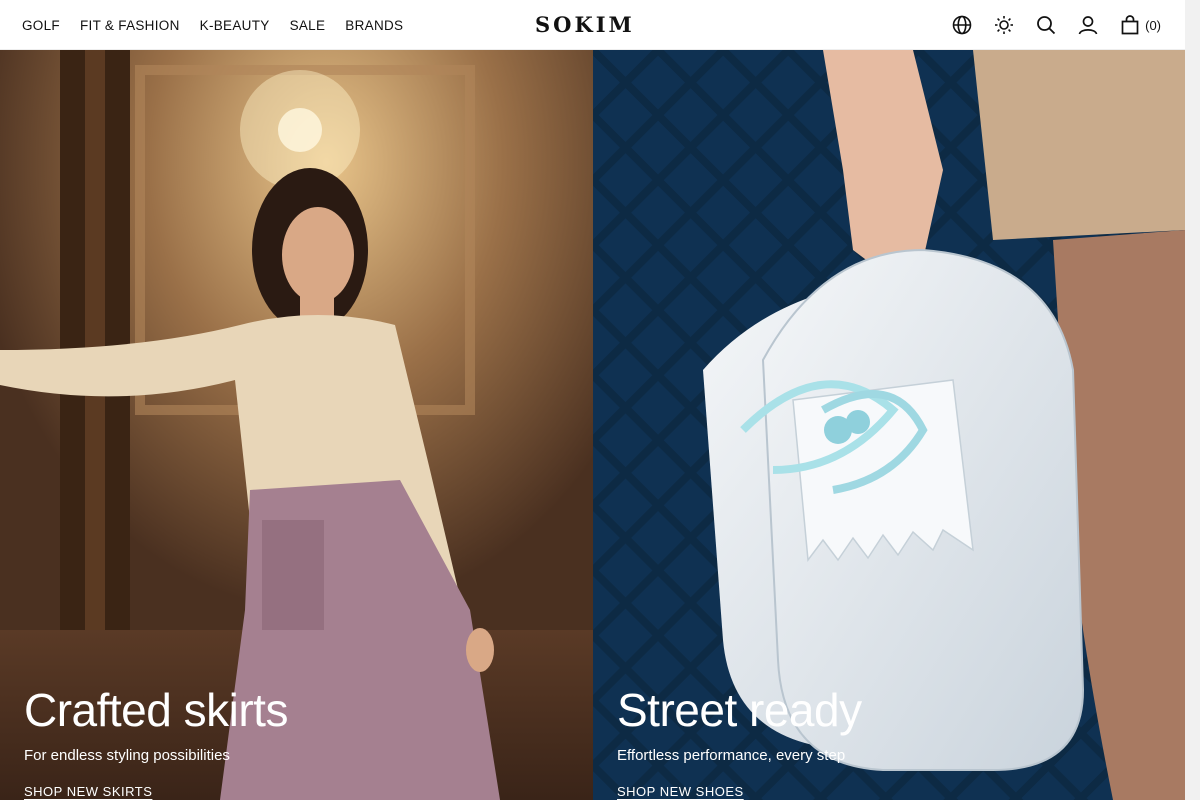  What do you see at coordinates (1153, 25) in the screenshot?
I see `cart-count: (0)` at bounding box center [1153, 25].